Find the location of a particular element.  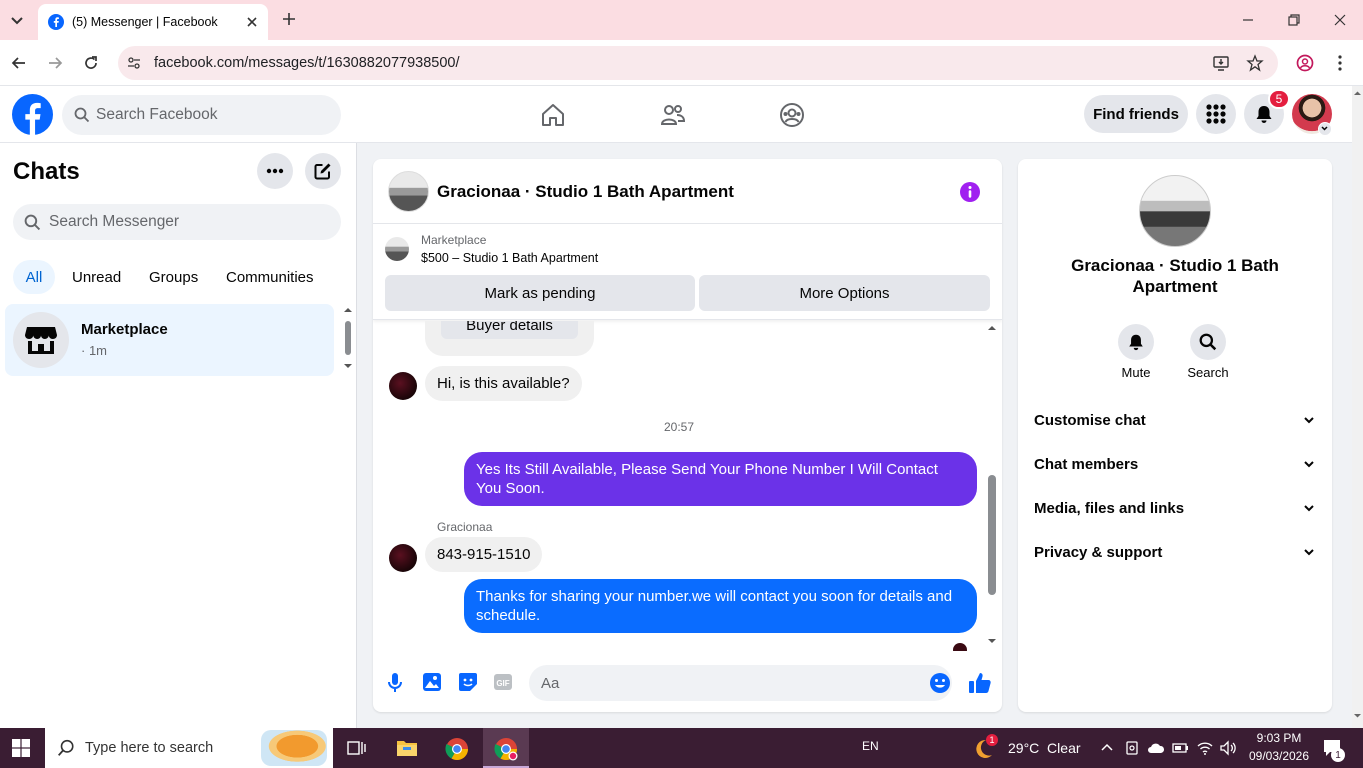

friends-icon is located at coordinates (673, 115).